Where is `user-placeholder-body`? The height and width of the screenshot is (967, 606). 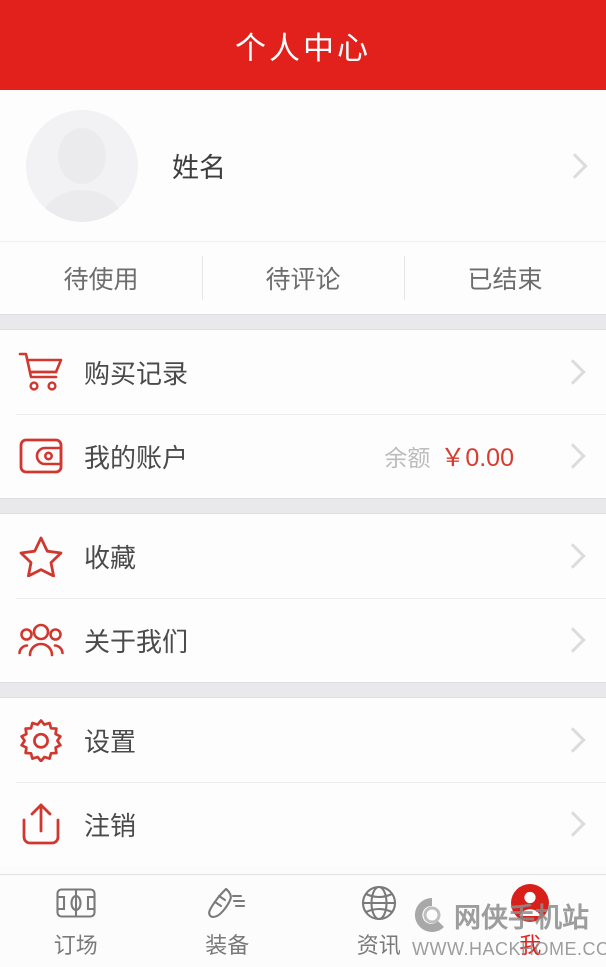 user-placeholder-body is located at coordinates (82, 205).